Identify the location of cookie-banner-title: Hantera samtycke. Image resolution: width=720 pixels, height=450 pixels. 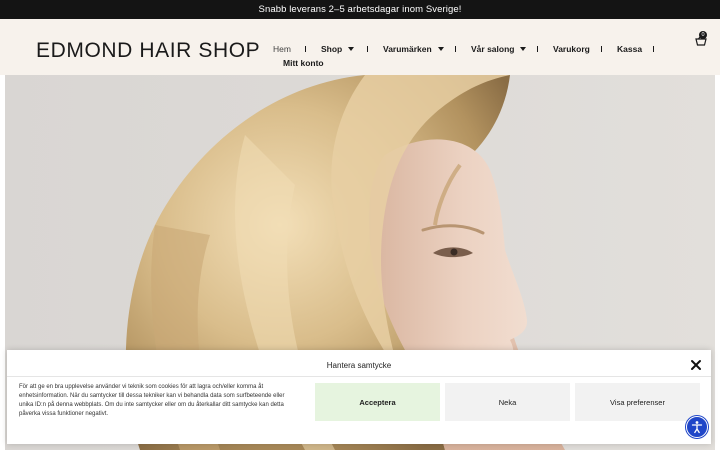
(359, 365).